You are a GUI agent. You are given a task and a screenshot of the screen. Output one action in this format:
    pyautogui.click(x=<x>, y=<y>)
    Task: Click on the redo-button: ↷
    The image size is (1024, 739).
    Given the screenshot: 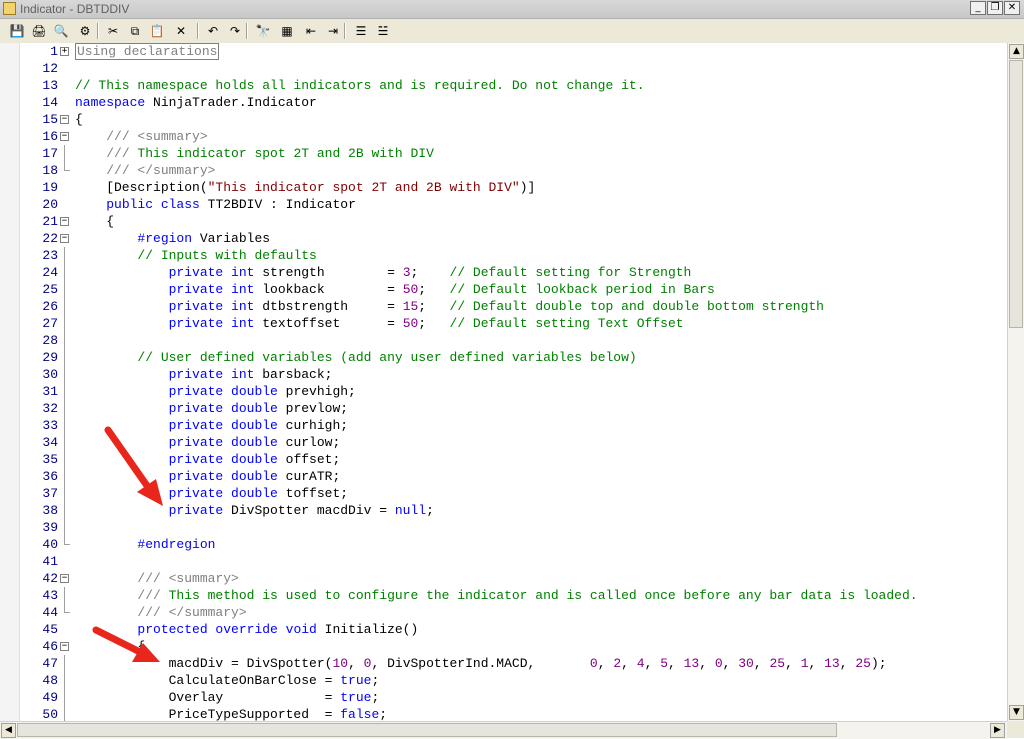 What is the action you would take?
    pyautogui.click(x=235, y=31)
    